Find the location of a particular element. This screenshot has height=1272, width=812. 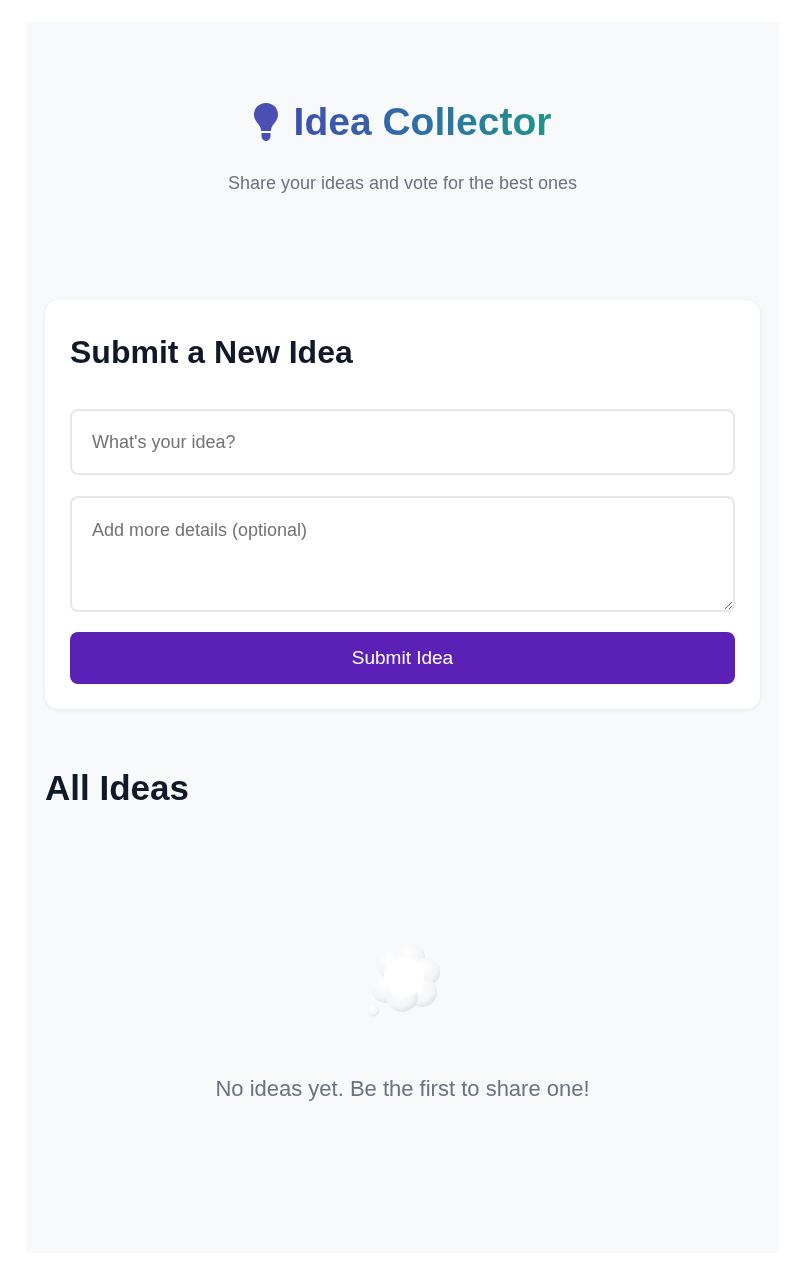

section-heading: All Ideas is located at coordinates (117, 788).